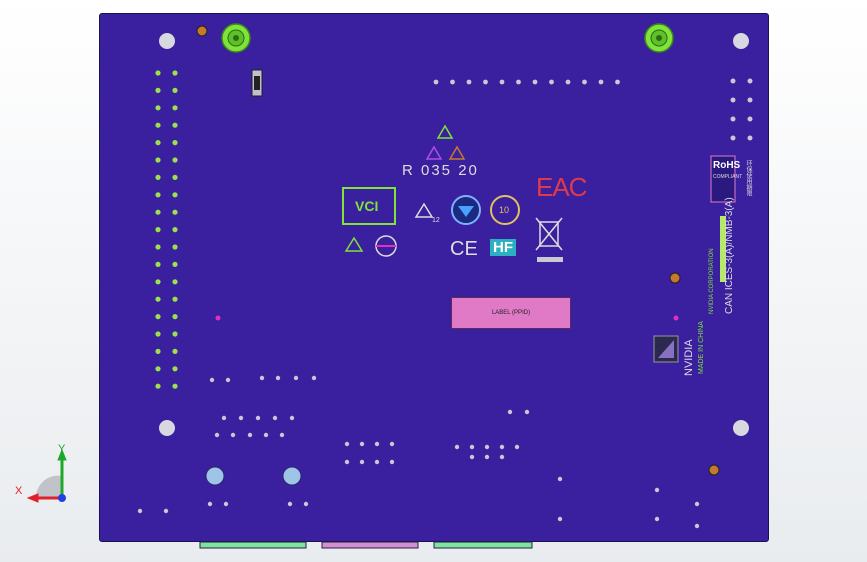 The height and width of the screenshot is (562, 867). What do you see at coordinates (728, 177) in the screenshot?
I see `rohs-subtext: COMPLIANT` at bounding box center [728, 177].